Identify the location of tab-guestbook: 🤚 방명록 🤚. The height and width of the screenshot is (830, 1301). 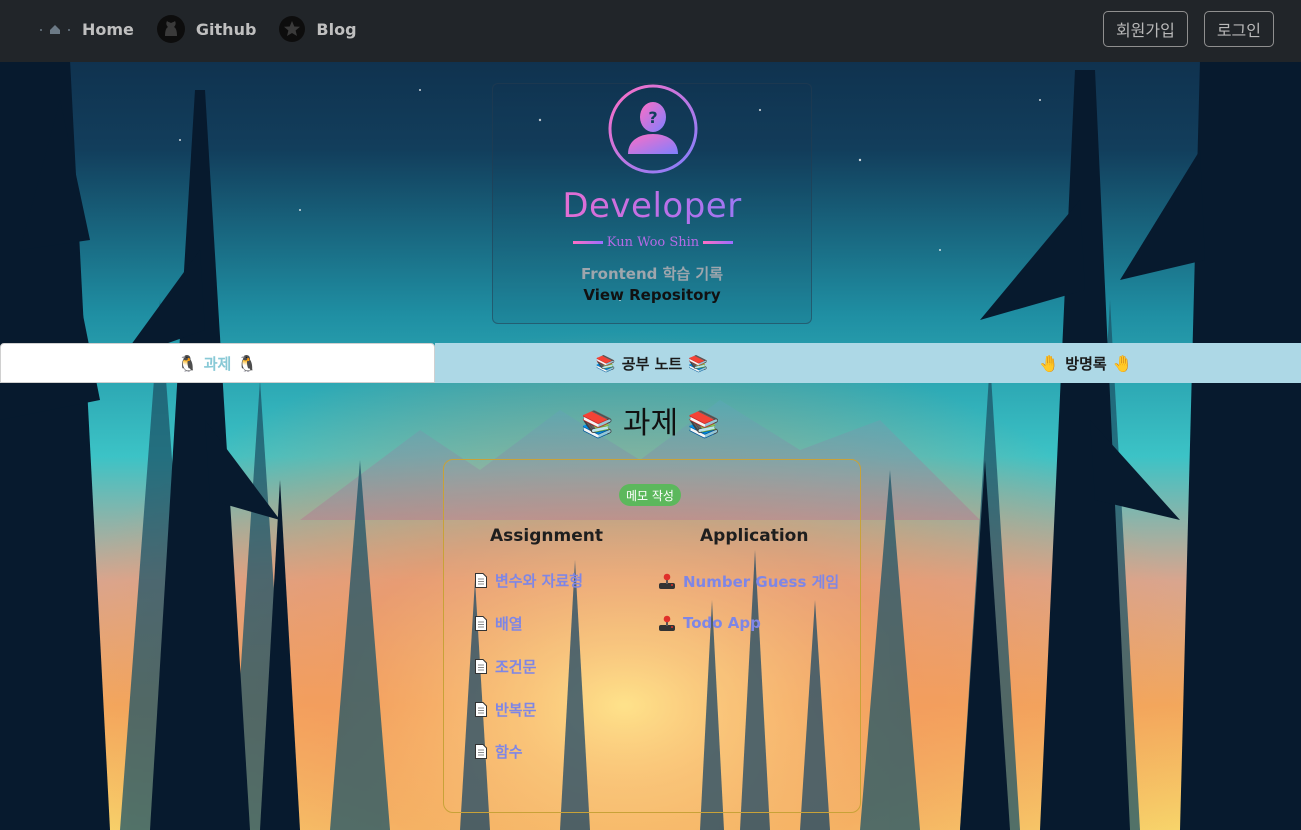
(1085, 363).